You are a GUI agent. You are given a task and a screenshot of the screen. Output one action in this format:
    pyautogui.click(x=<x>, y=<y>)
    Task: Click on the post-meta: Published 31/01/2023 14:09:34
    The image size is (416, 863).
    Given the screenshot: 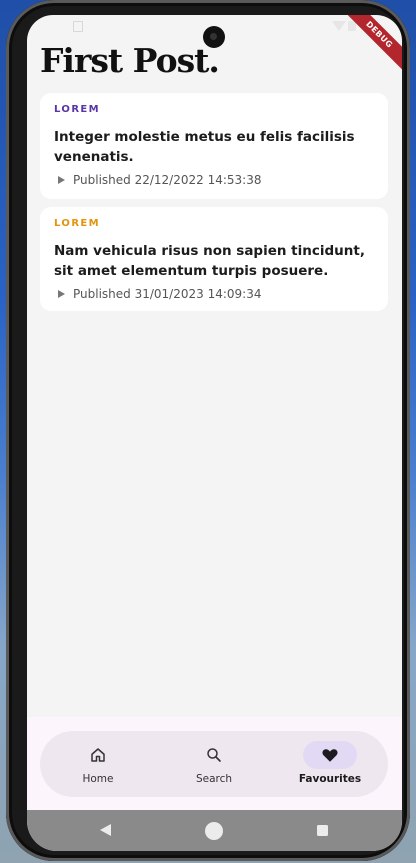 What is the action you would take?
    pyautogui.click(x=159, y=294)
    